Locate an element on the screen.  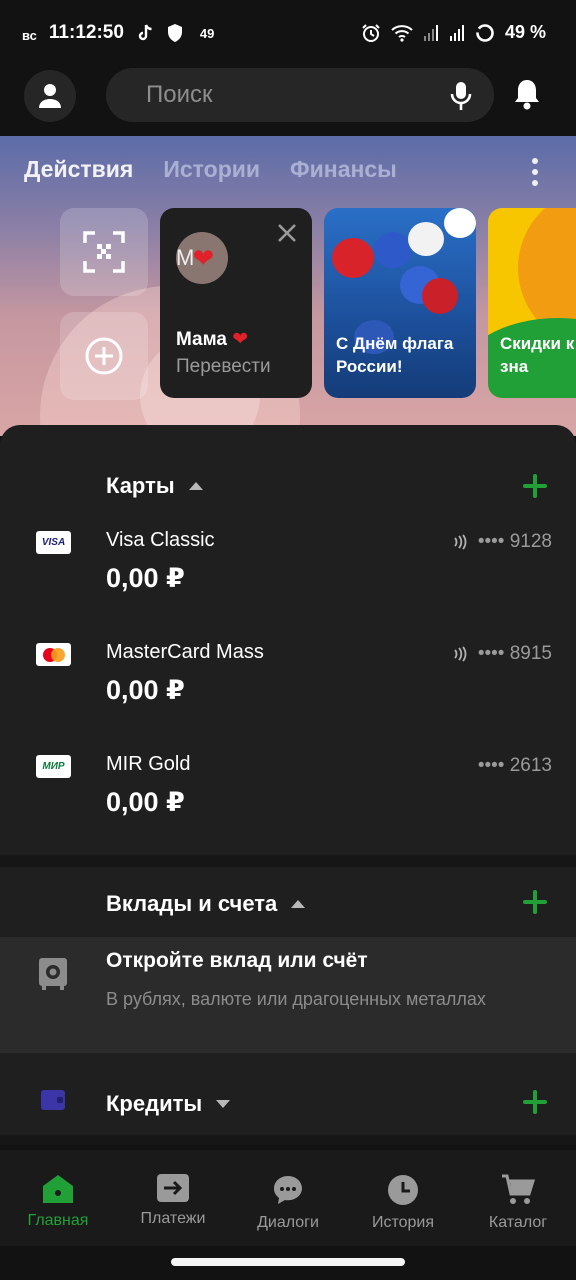
search-bar is located at coordinates (300, 95).